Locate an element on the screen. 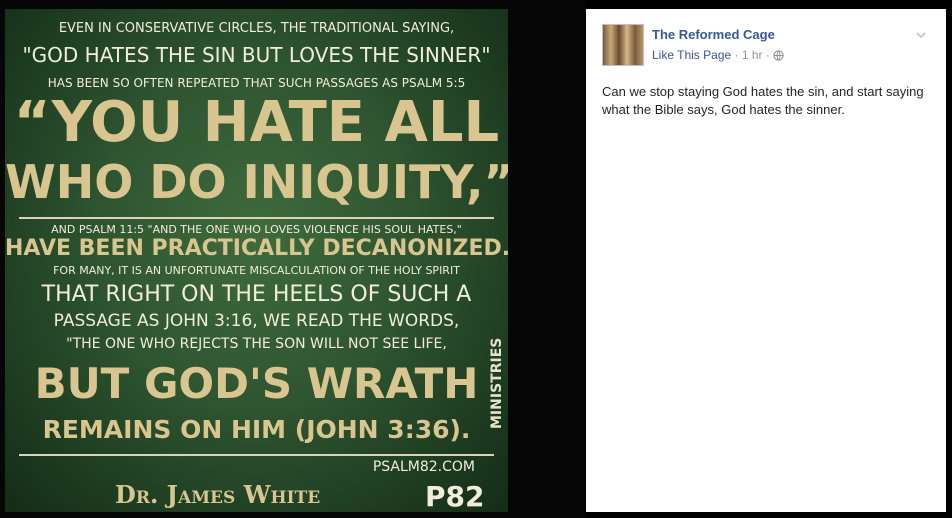 The image size is (952, 518). chevron-down-icon is located at coordinates (921, 33).